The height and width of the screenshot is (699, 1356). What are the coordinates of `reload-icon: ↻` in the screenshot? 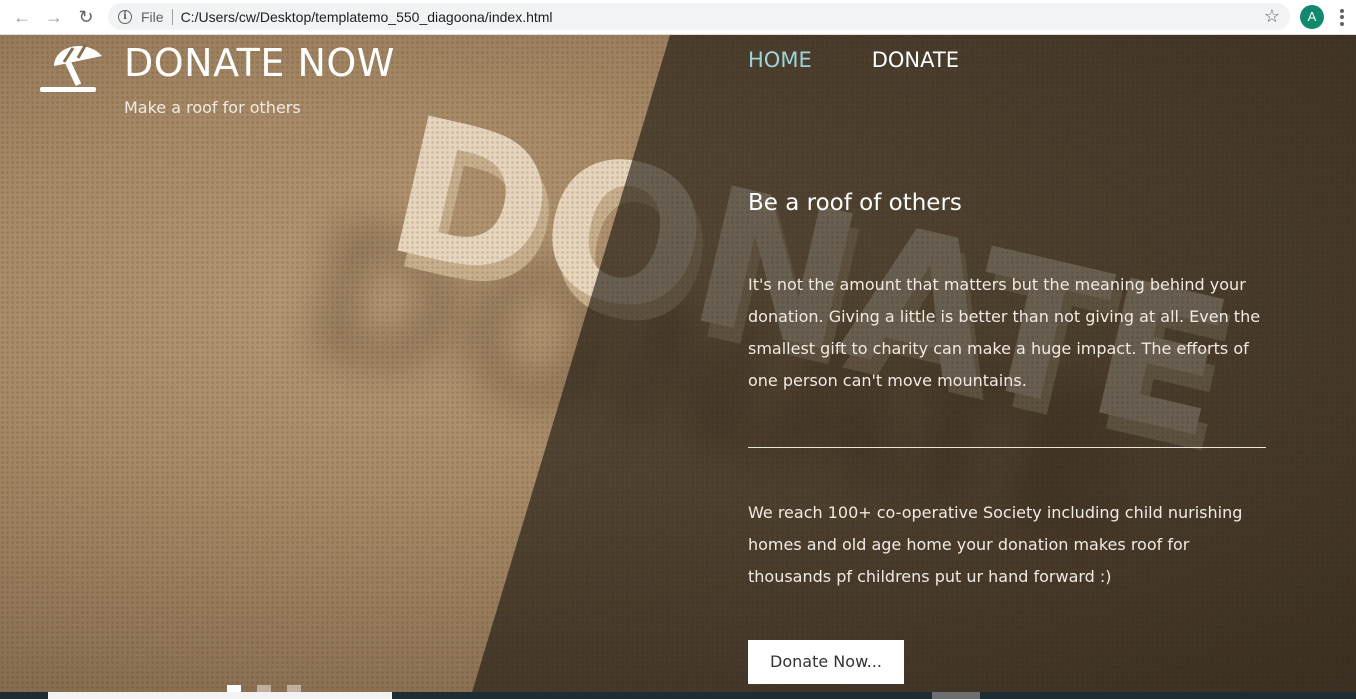 It's located at (86, 16).